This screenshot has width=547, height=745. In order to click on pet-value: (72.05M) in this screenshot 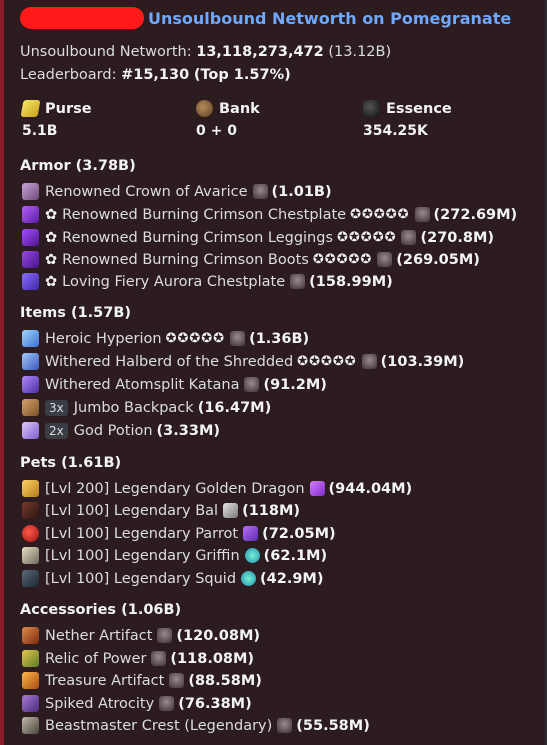, I will do `click(299, 533)`.